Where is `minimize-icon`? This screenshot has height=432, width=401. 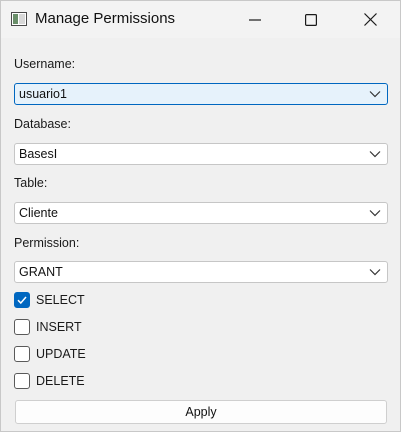 minimize-icon is located at coordinates (255, 19).